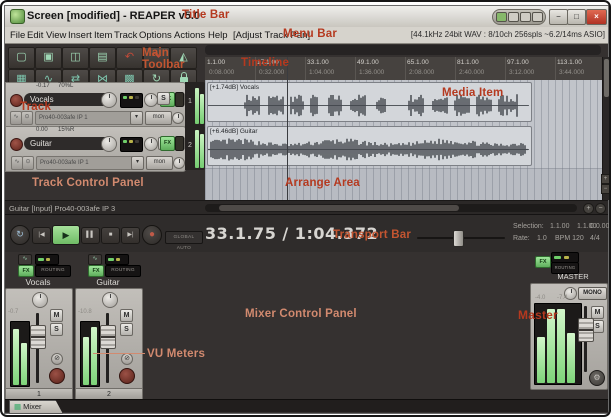 This screenshot has width=611, height=417. I want to click on zoom-out-vertical-button: −, so click(605, 189).